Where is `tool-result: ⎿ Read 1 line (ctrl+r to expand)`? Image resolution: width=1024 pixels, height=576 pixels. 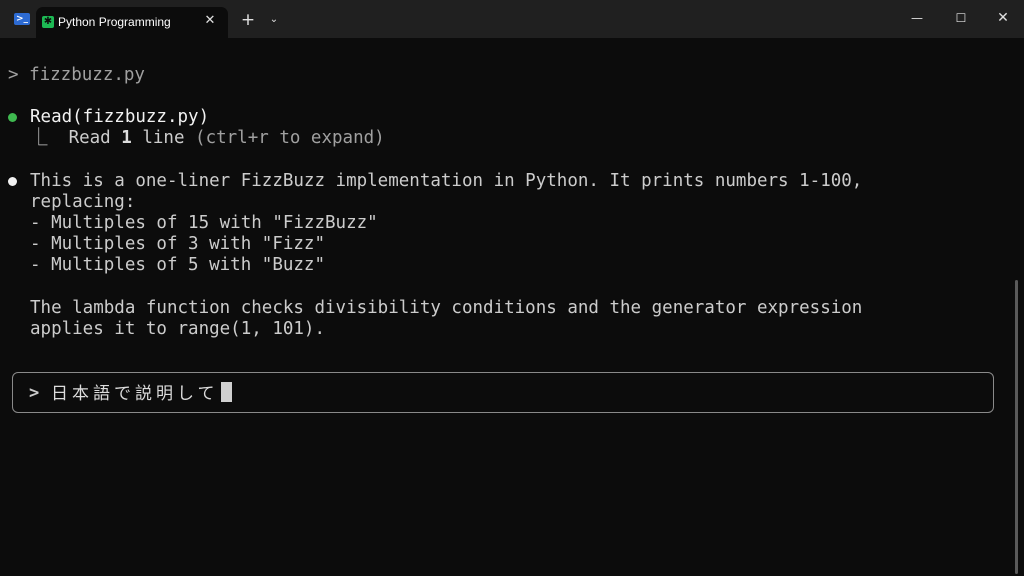
tool-result: ⎿ Read 1 line (ctrl+r to expand) is located at coordinates (207, 138).